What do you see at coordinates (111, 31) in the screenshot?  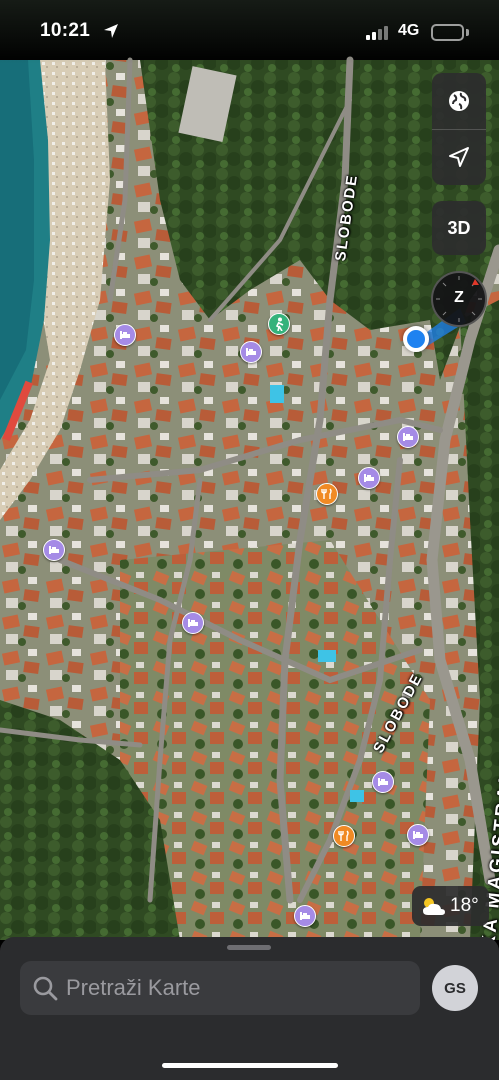 I see `location-services-icon` at bounding box center [111, 31].